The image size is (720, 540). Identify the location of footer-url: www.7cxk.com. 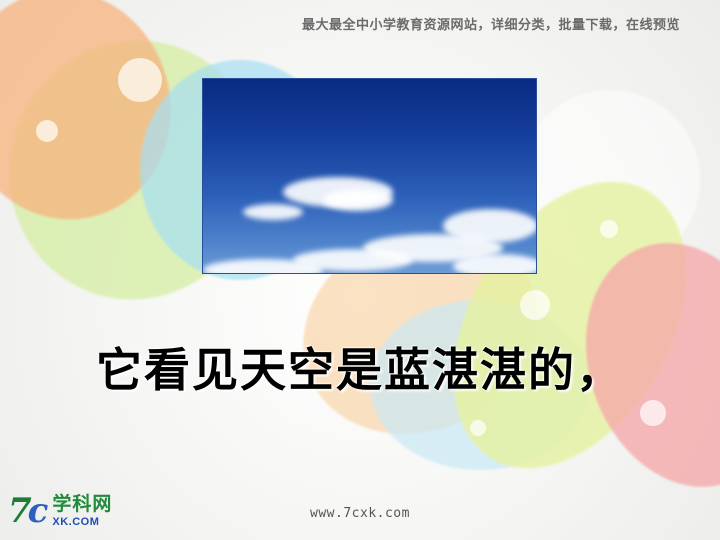
(360, 513).